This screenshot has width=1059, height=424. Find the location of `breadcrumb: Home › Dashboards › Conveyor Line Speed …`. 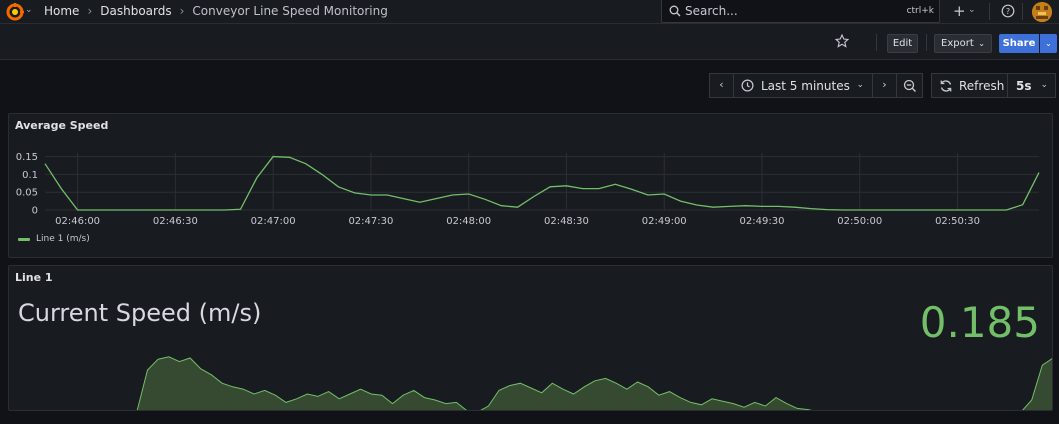

breadcrumb: Home › Dashboards › Conveyor Line Speed … is located at coordinates (216, 11).